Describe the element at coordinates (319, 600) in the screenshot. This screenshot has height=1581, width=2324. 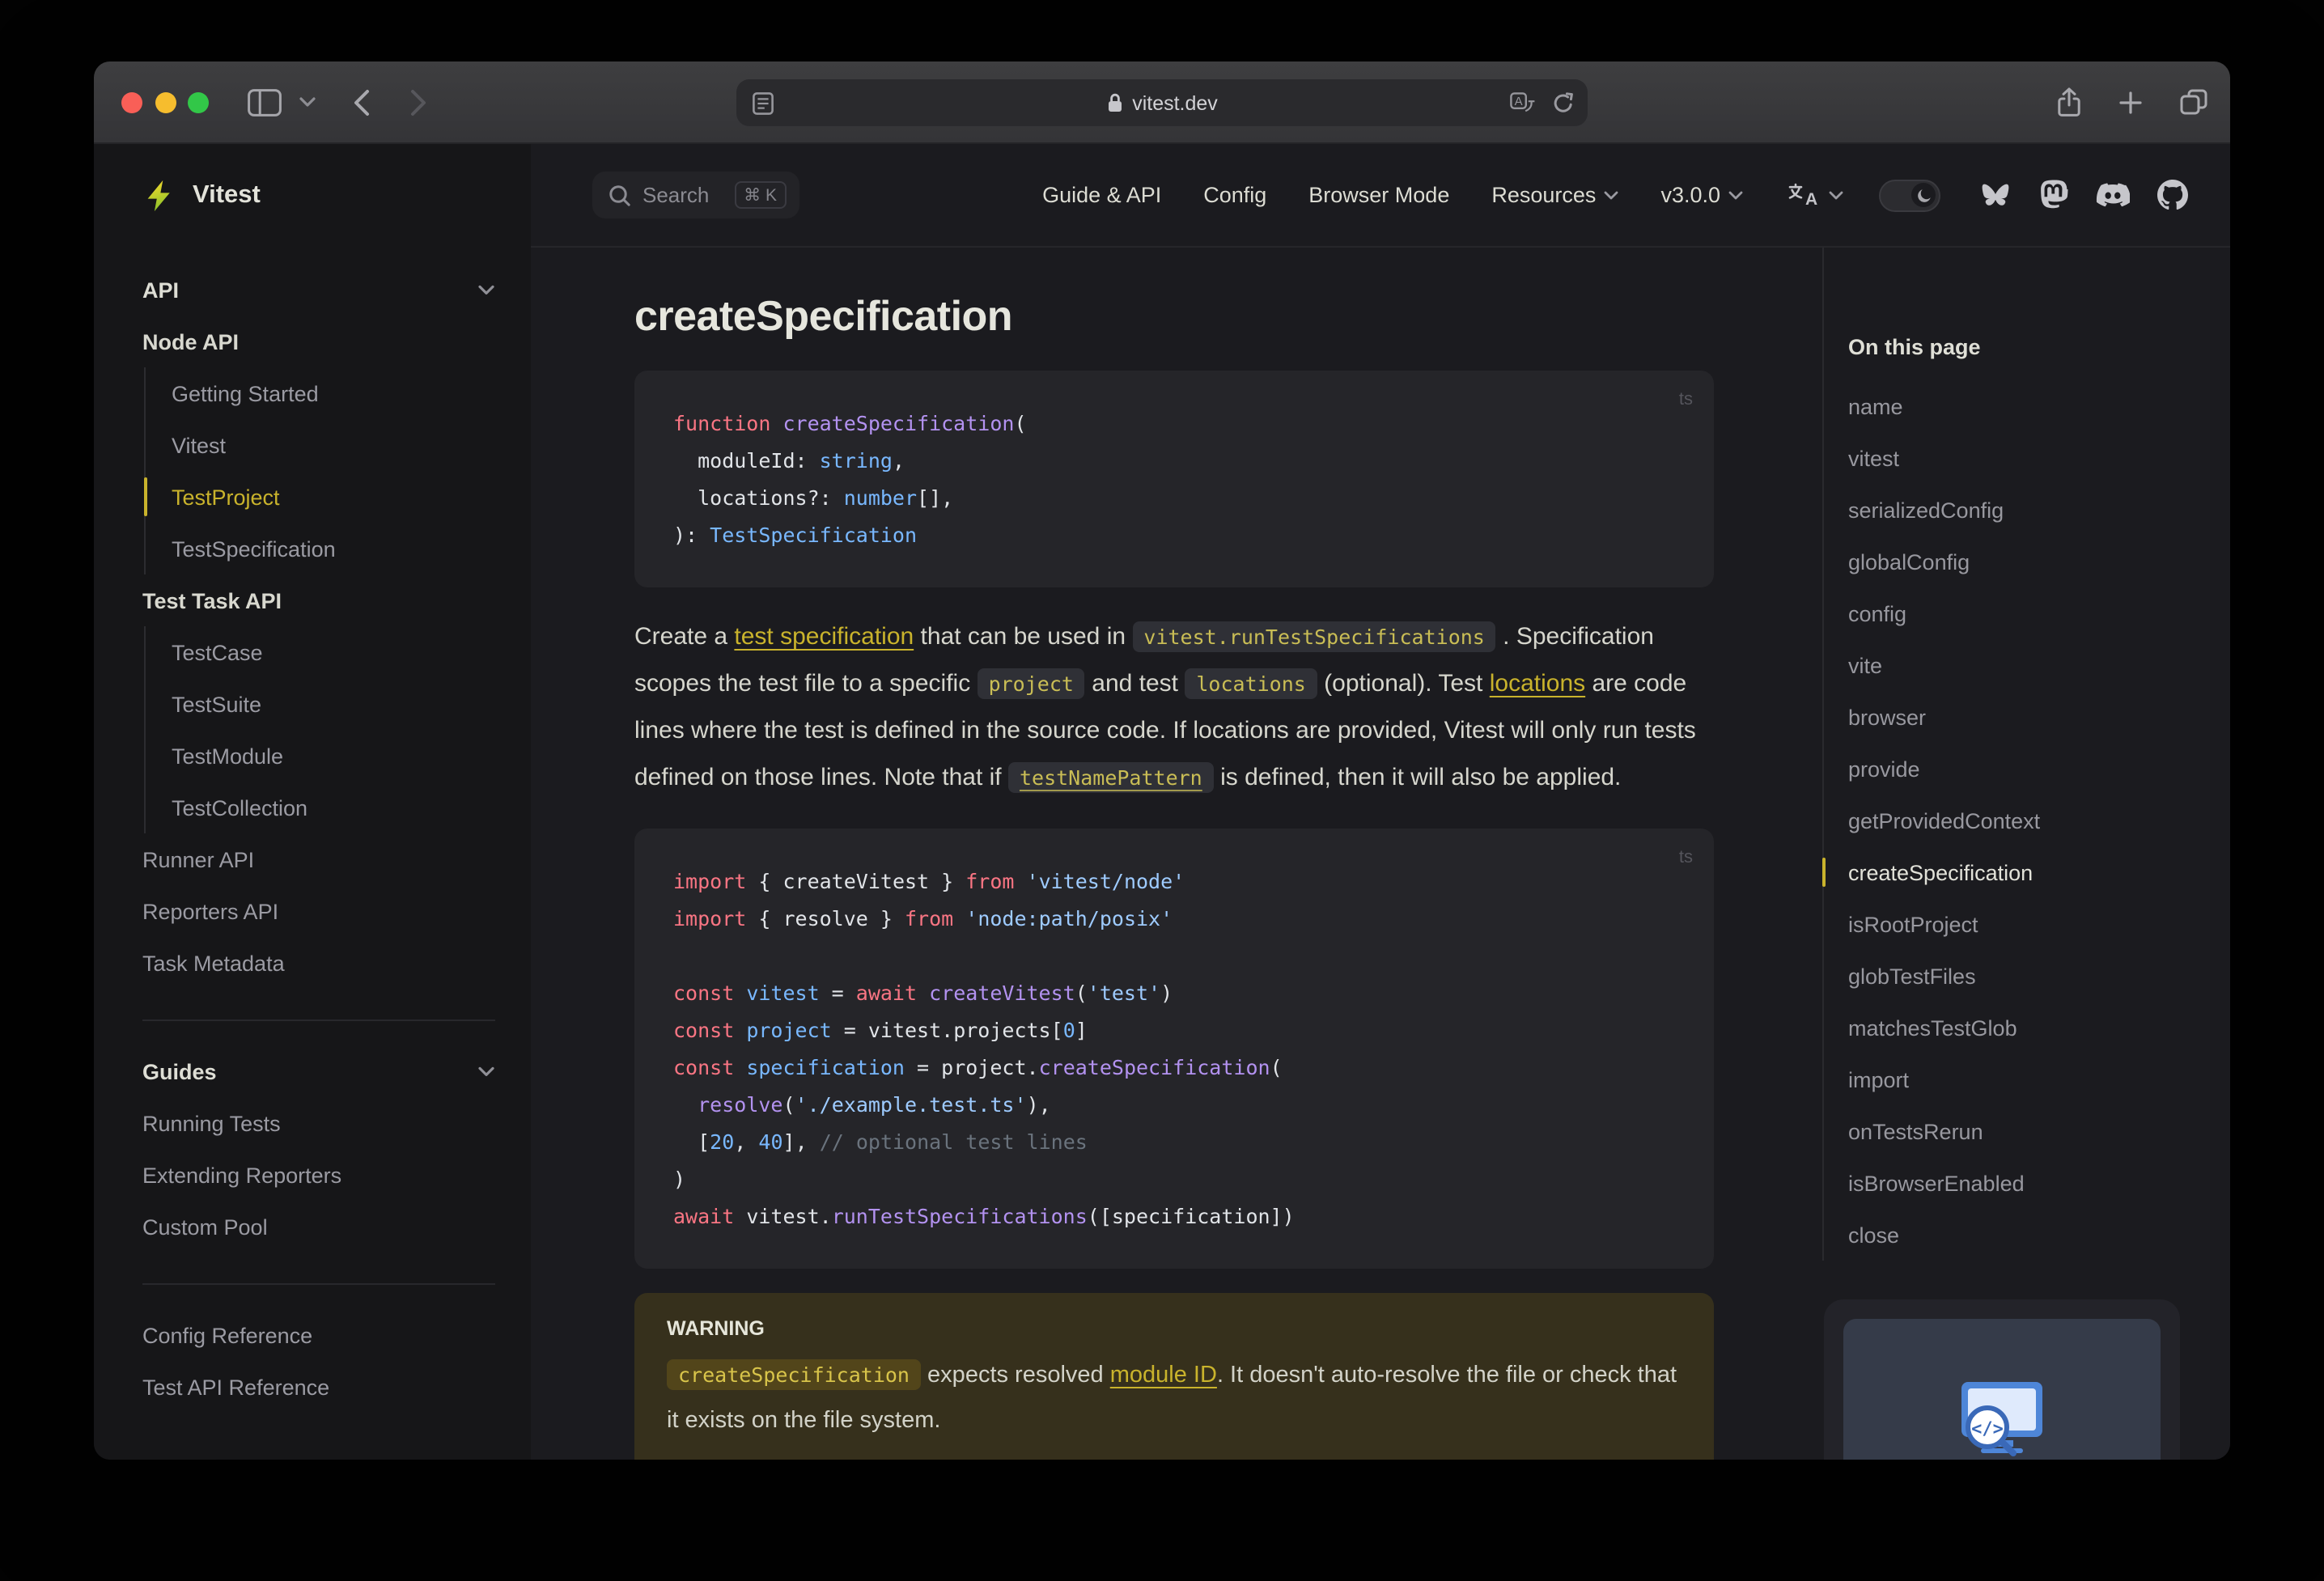
I see `sidebar-item-test-task-api: Test Task API` at that location.